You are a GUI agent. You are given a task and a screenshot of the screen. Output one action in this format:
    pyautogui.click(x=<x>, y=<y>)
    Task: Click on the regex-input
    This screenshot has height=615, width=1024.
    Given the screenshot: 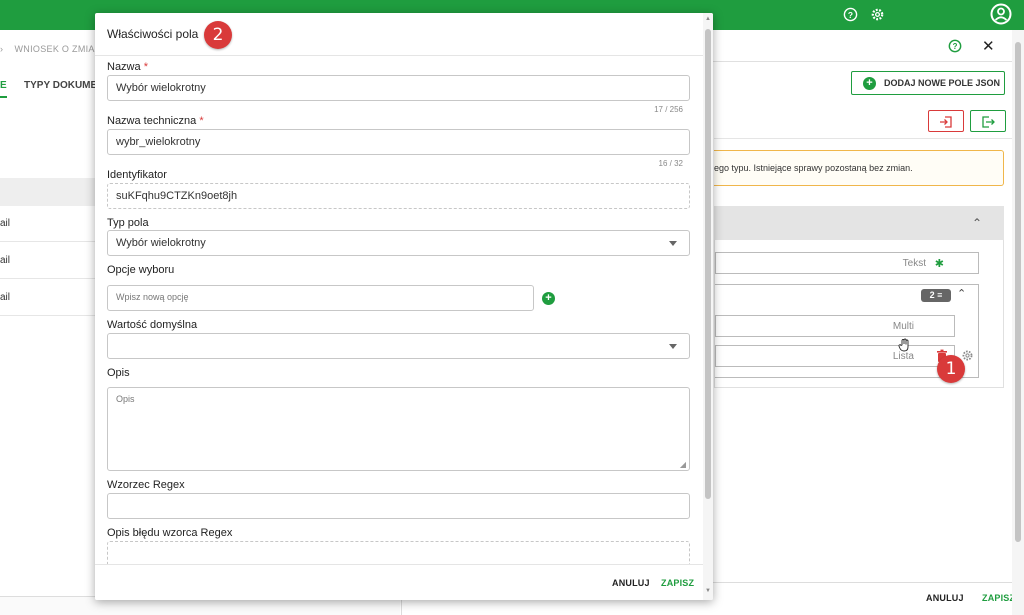 What is the action you would take?
    pyautogui.click(x=398, y=506)
    